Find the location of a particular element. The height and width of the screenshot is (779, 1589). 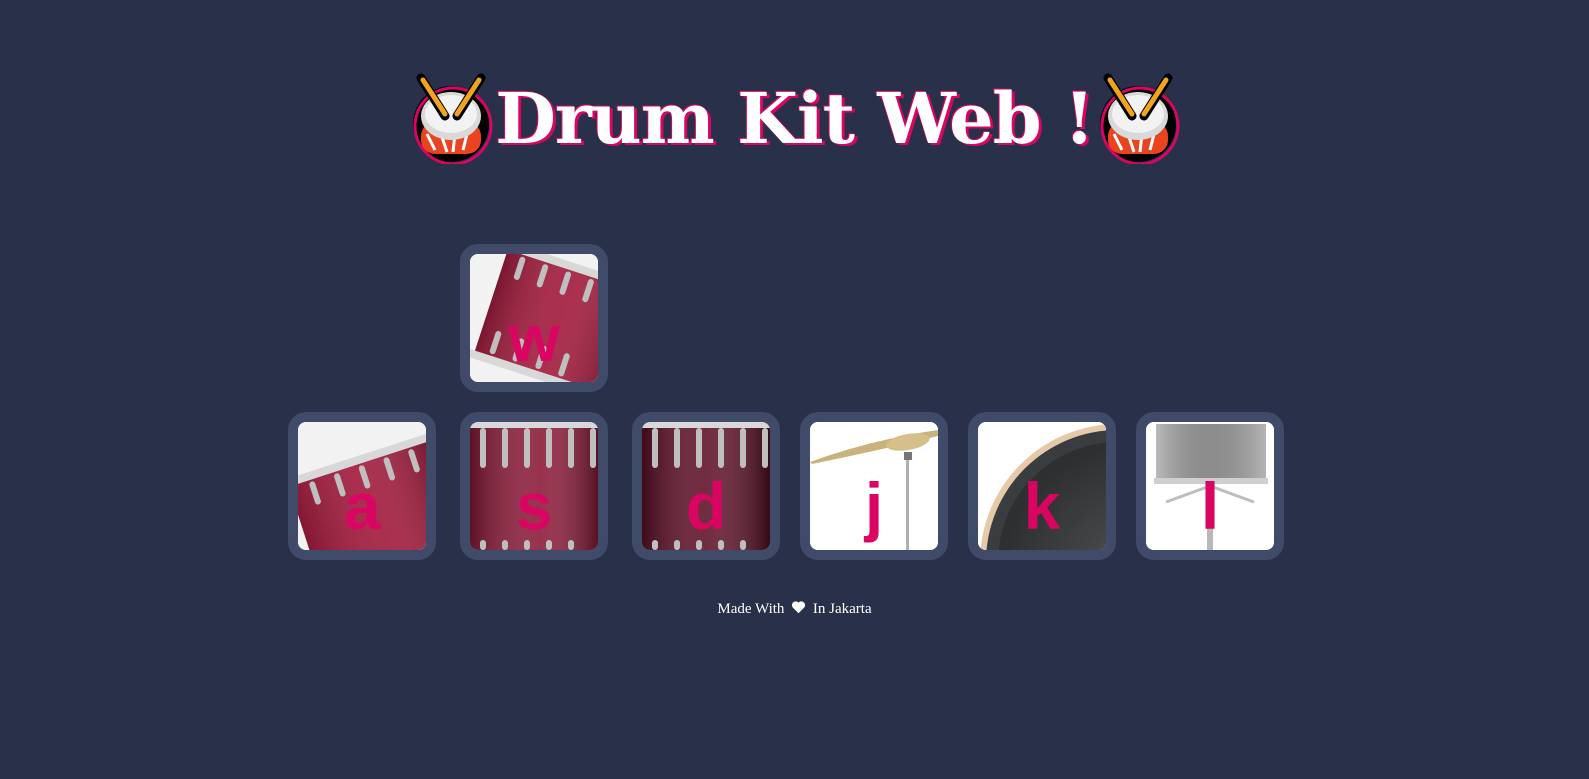

footer: Made With In Jakarta is located at coordinates (794, 609).